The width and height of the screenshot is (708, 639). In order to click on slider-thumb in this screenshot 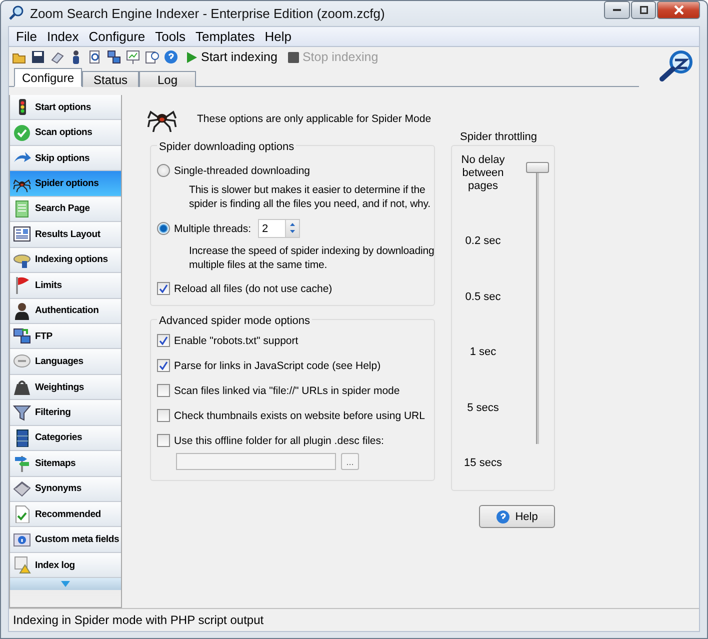, I will do `click(537, 167)`.